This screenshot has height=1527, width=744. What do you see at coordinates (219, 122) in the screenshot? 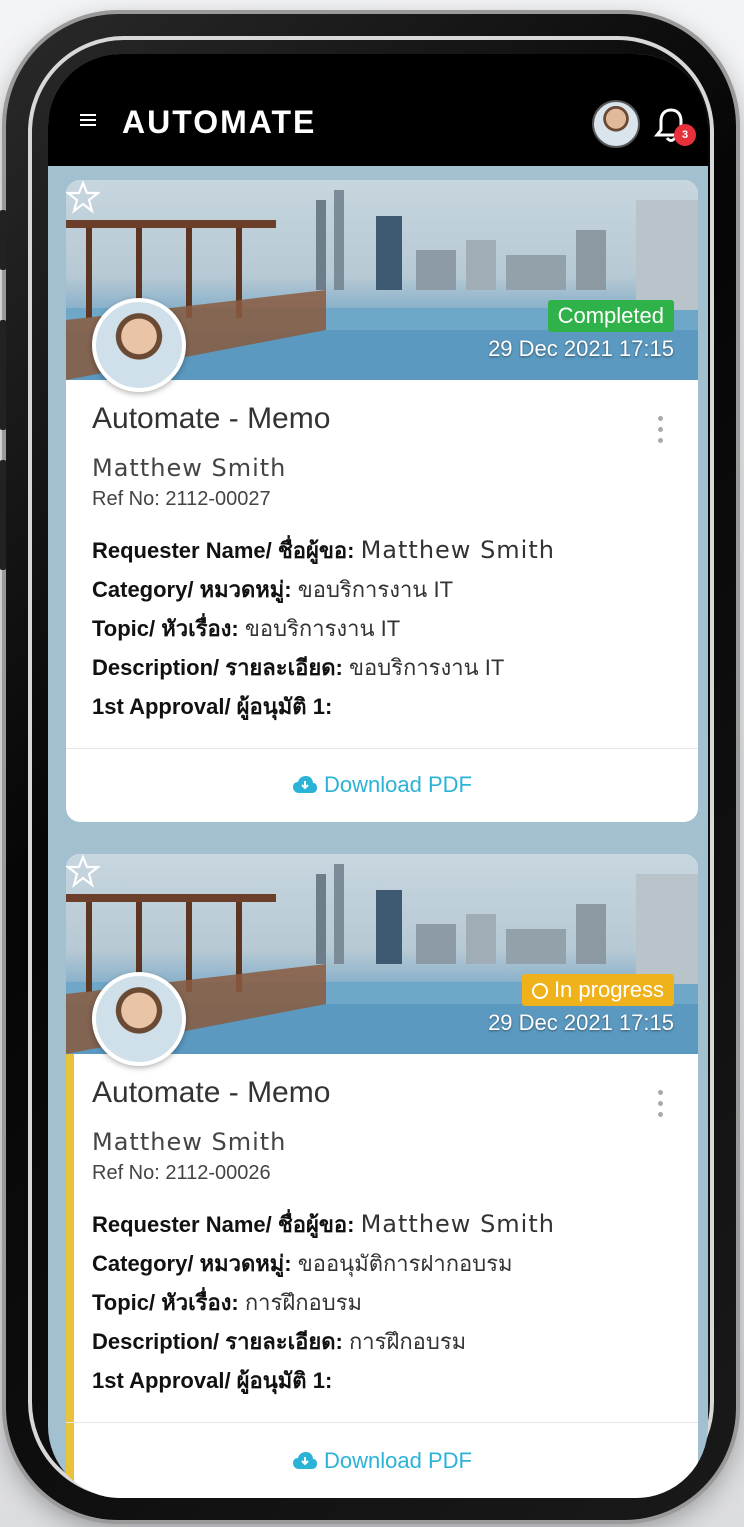
I see `app-title: AUTOMATE` at bounding box center [219, 122].